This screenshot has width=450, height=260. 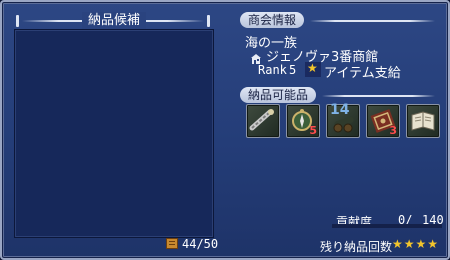 I want to click on candidate-title: 納品候補, so click(x=114, y=21).